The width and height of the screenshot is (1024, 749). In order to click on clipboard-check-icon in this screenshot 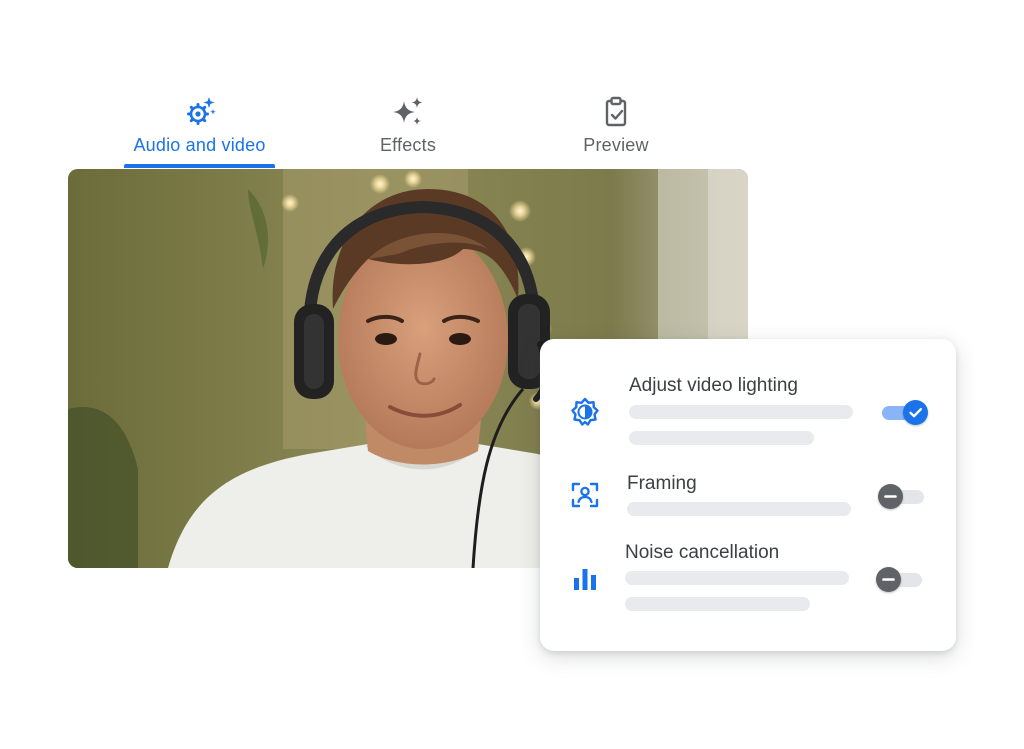, I will do `click(616, 111)`.